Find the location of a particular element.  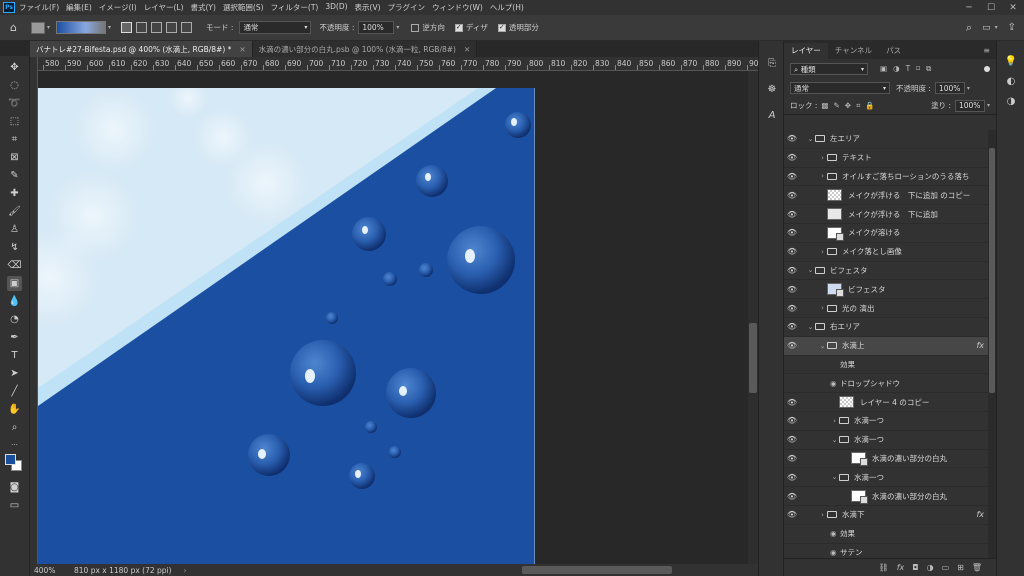

menu-item: 3D(D) is located at coordinates (336, 7).